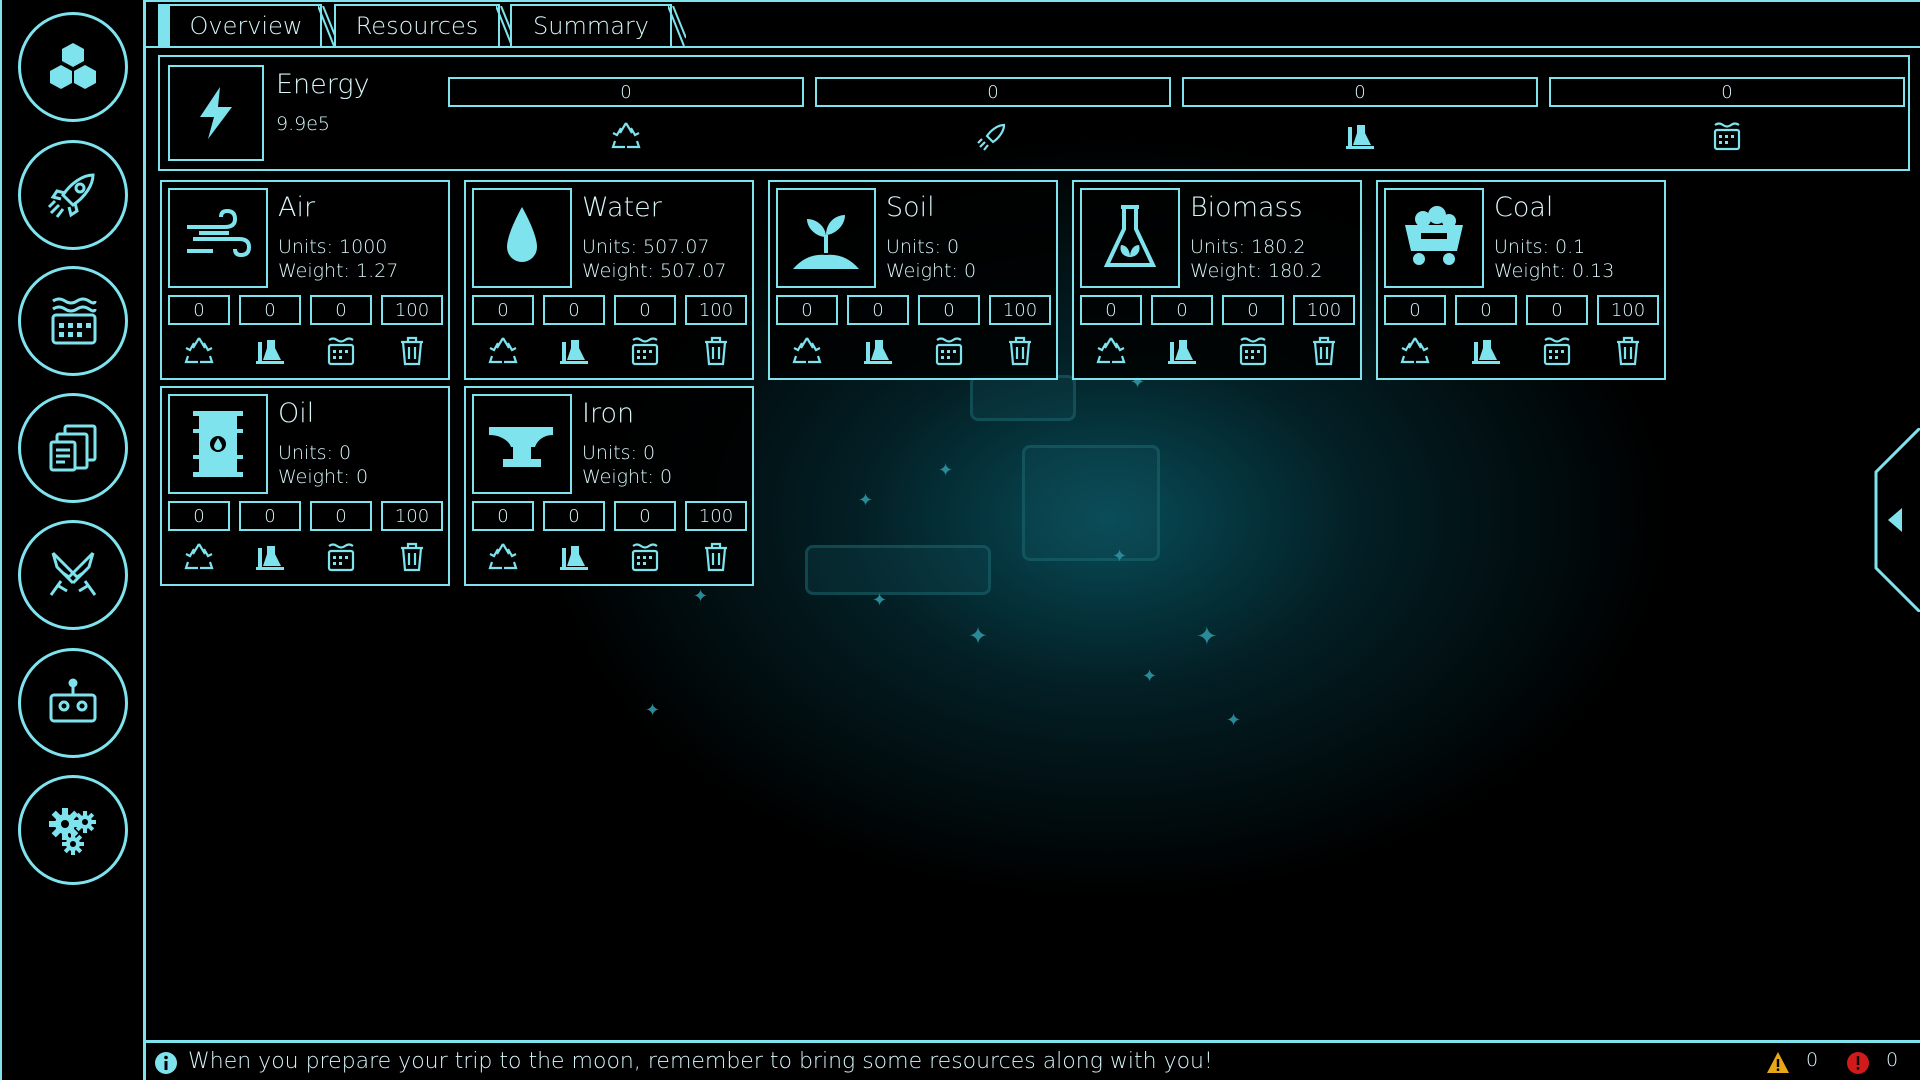 The width and height of the screenshot is (1920, 1080). What do you see at coordinates (73, 67) in the screenshot?
I see `sidebar-item-resources` at bounding box center [73, 67].